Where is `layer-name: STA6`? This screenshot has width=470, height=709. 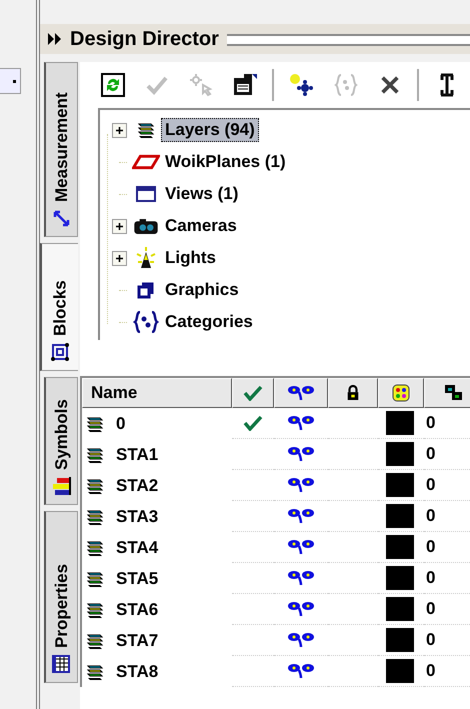 layer-name: STA6 is located at coordinates (137, 610).